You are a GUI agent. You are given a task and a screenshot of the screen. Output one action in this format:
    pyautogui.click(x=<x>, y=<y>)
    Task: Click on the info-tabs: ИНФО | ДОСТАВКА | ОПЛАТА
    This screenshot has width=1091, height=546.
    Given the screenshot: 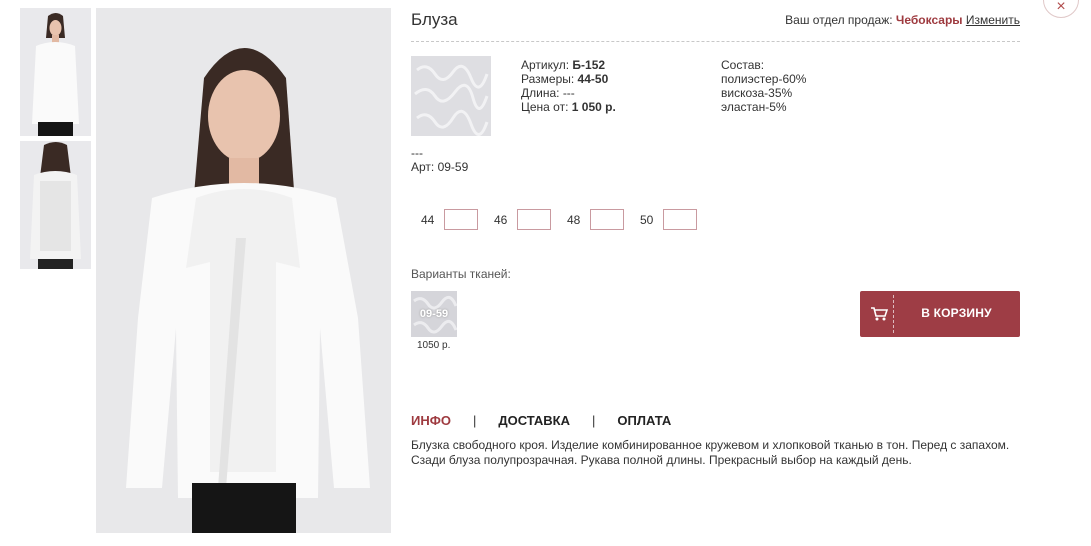 What is the action you would take?
    pyautogui.click(x=541, y=420)
    